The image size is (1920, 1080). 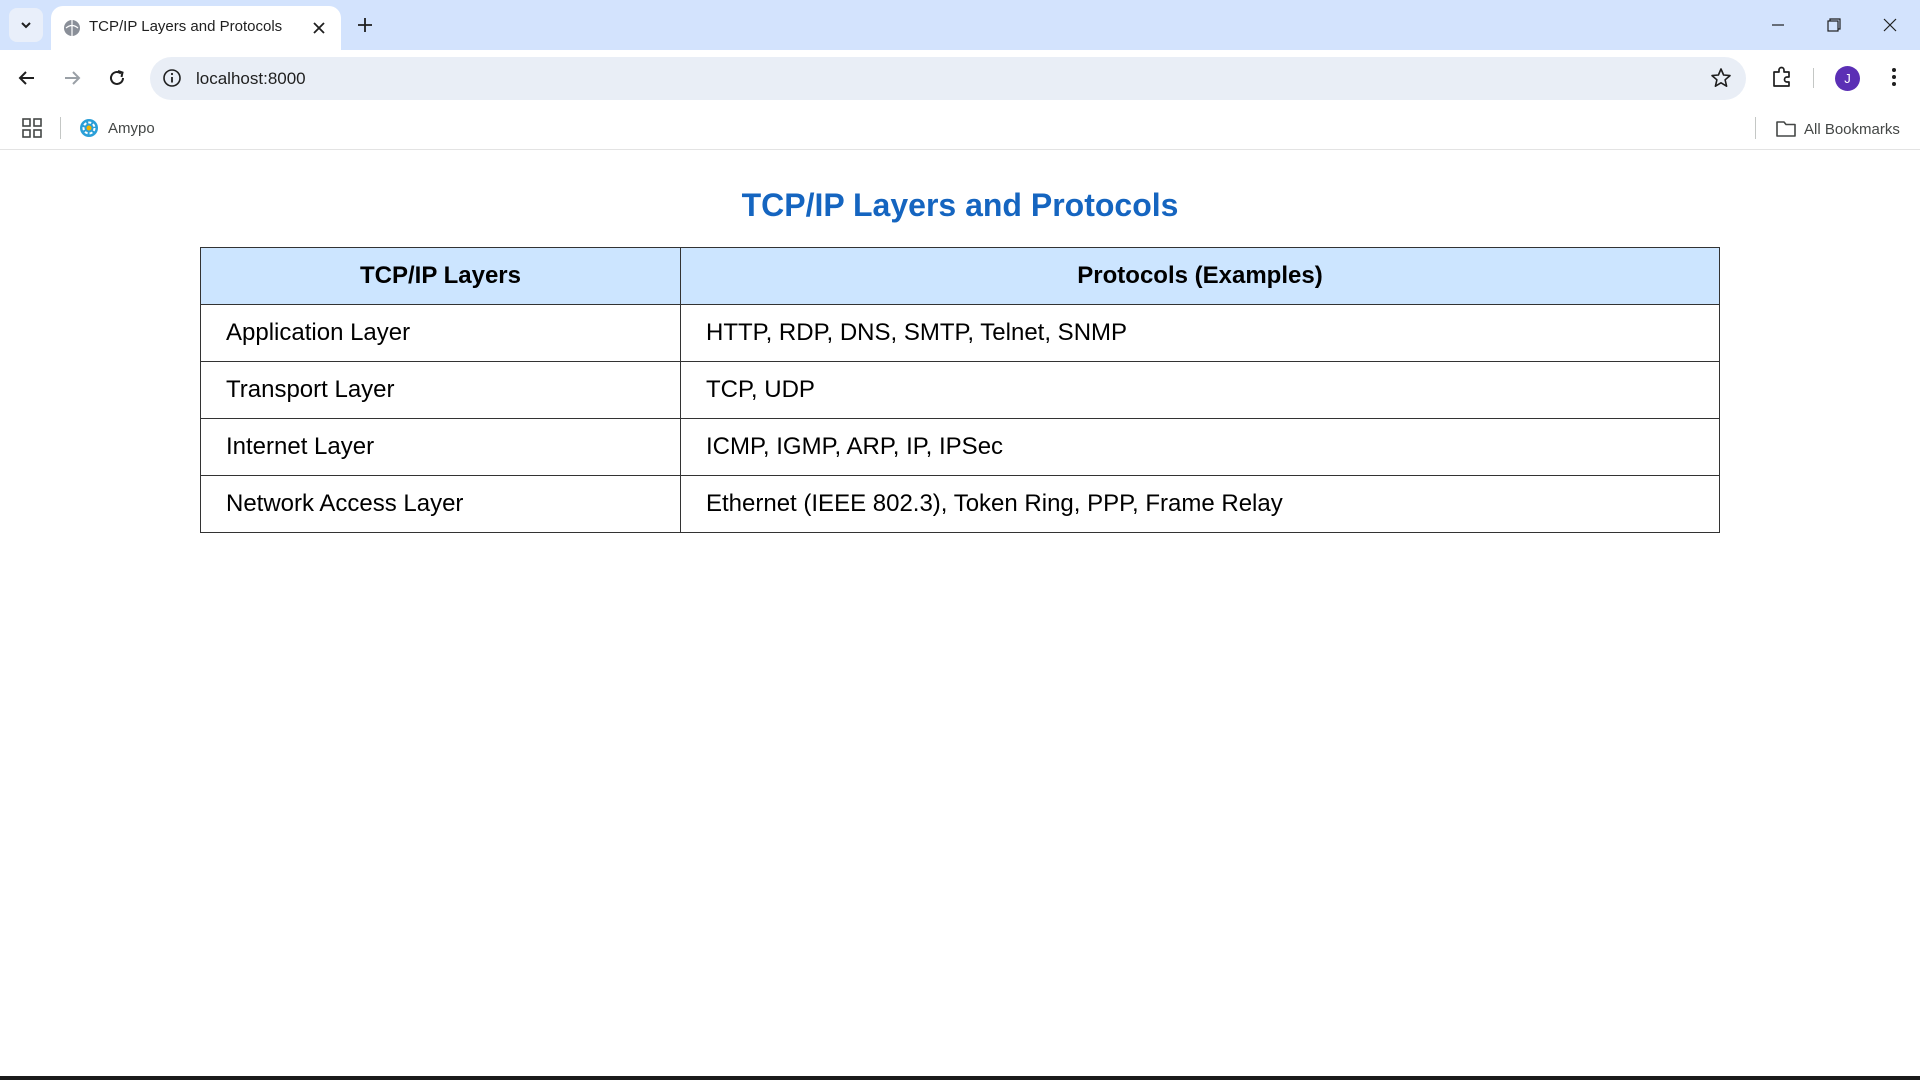 I want to click on profile-avatar: J, so click(x=1847, y=78).